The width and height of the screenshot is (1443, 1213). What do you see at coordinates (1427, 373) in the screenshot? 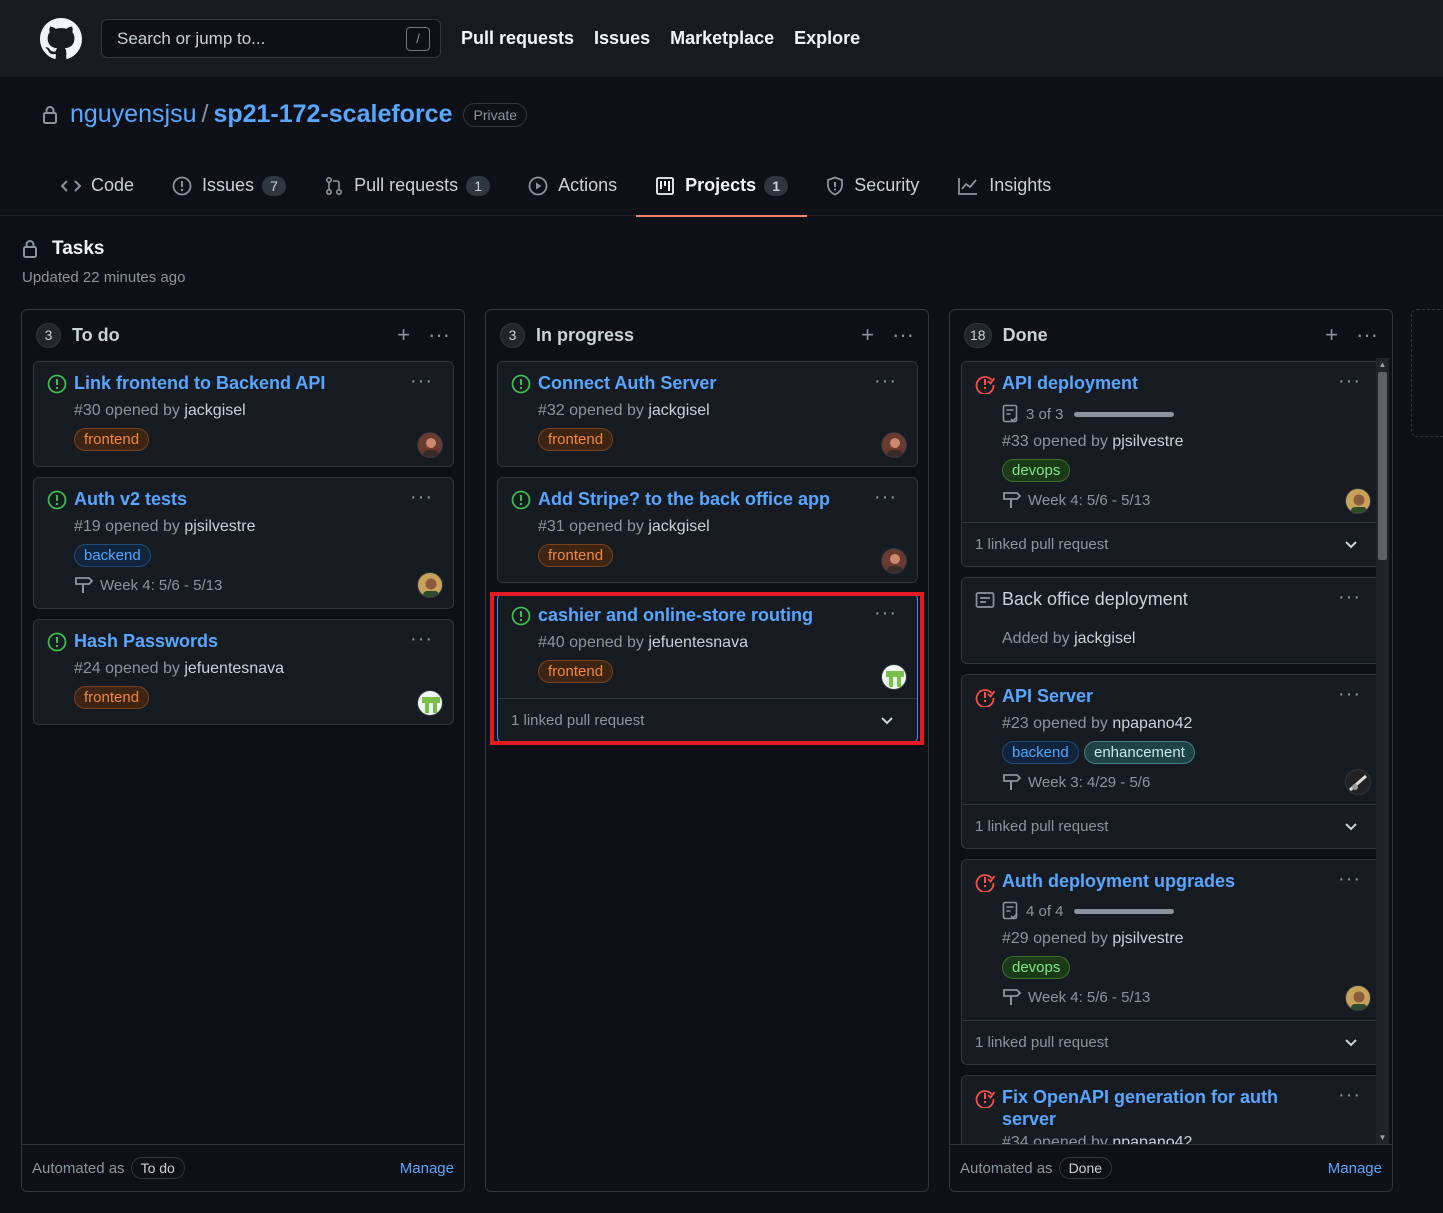
I see `add-column-placeholder` at bounding box center [1427, 373].